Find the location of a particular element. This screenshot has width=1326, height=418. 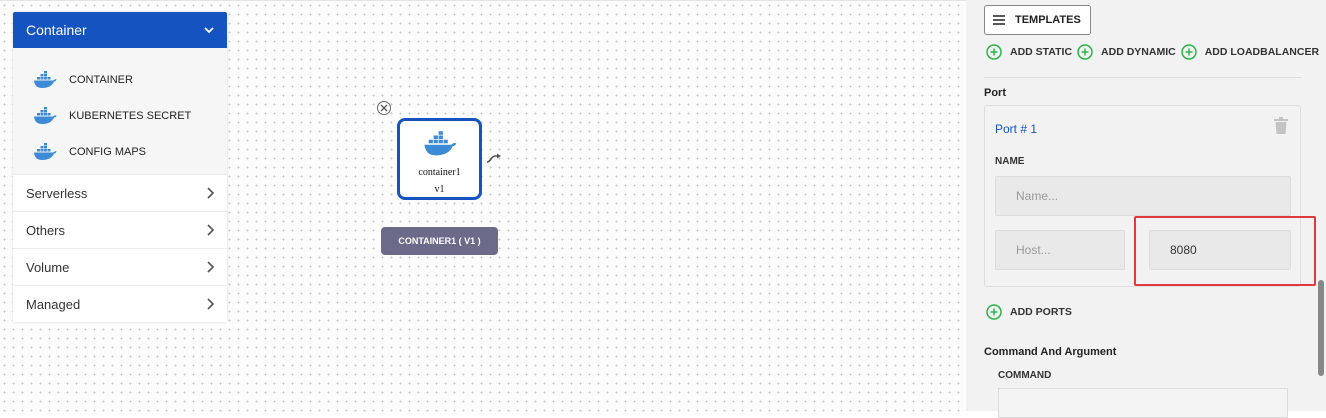

port-card-title: Port # 1 is located at coordinates (1016, 129).